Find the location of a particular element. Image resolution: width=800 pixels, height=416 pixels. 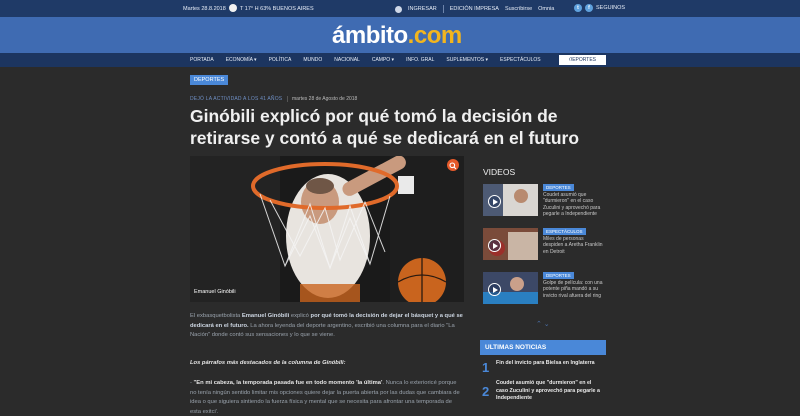

carousel-arrows-icon: ⌃ ⌄ is located at coordinates (543, 324).